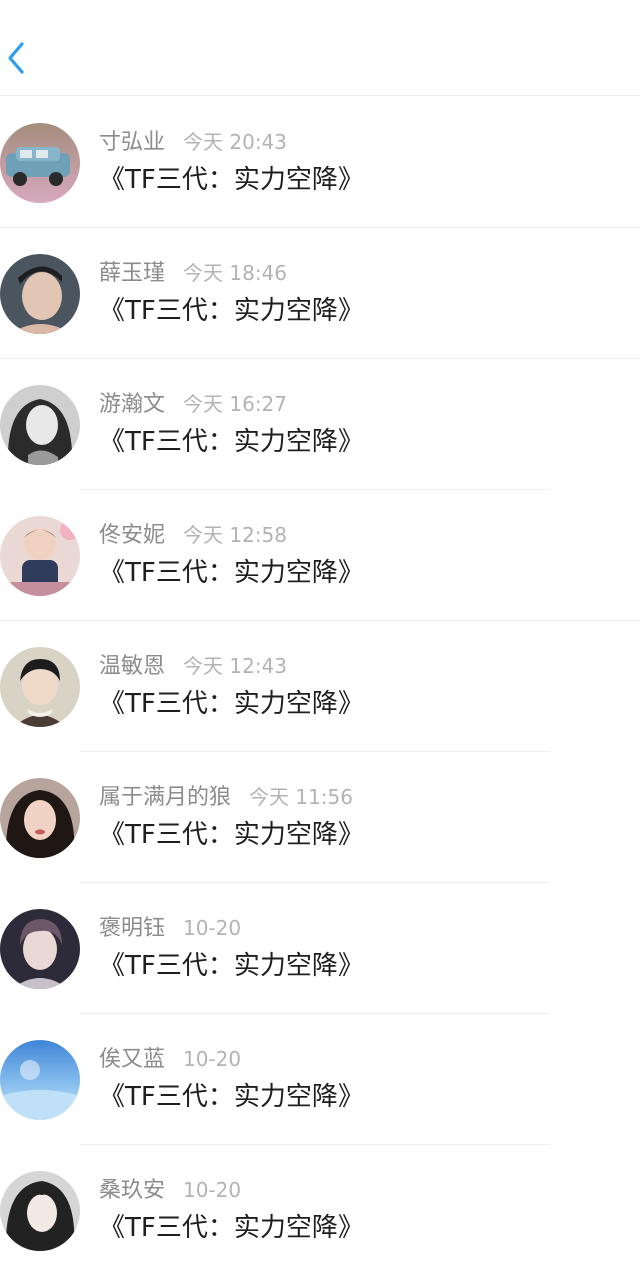 This screenshot has width=640, height=1281. Describe the element at coordinates (235, 535) in the screenshot. I see `timestamp: 今天 12:58` at that location.